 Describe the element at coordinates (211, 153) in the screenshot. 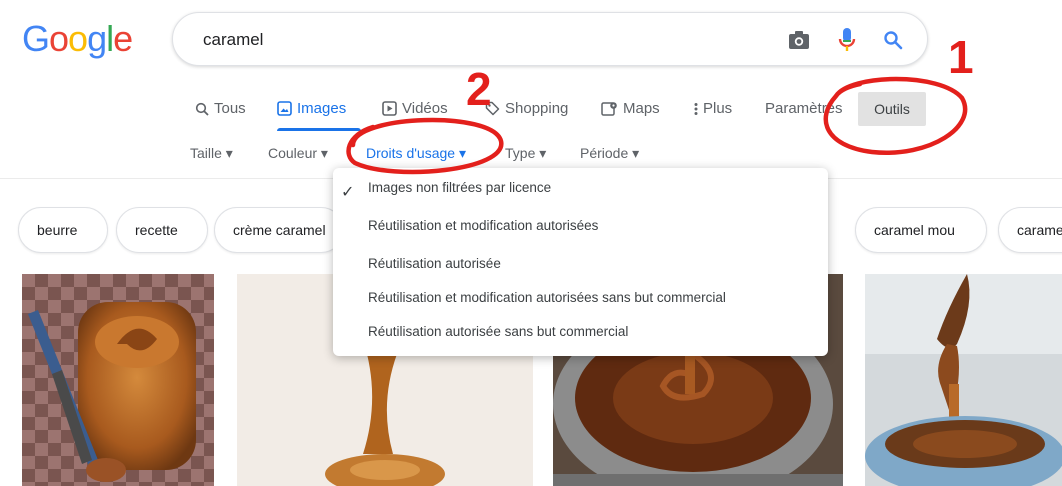

I see `tool-taille: Taille ▾` at that location.